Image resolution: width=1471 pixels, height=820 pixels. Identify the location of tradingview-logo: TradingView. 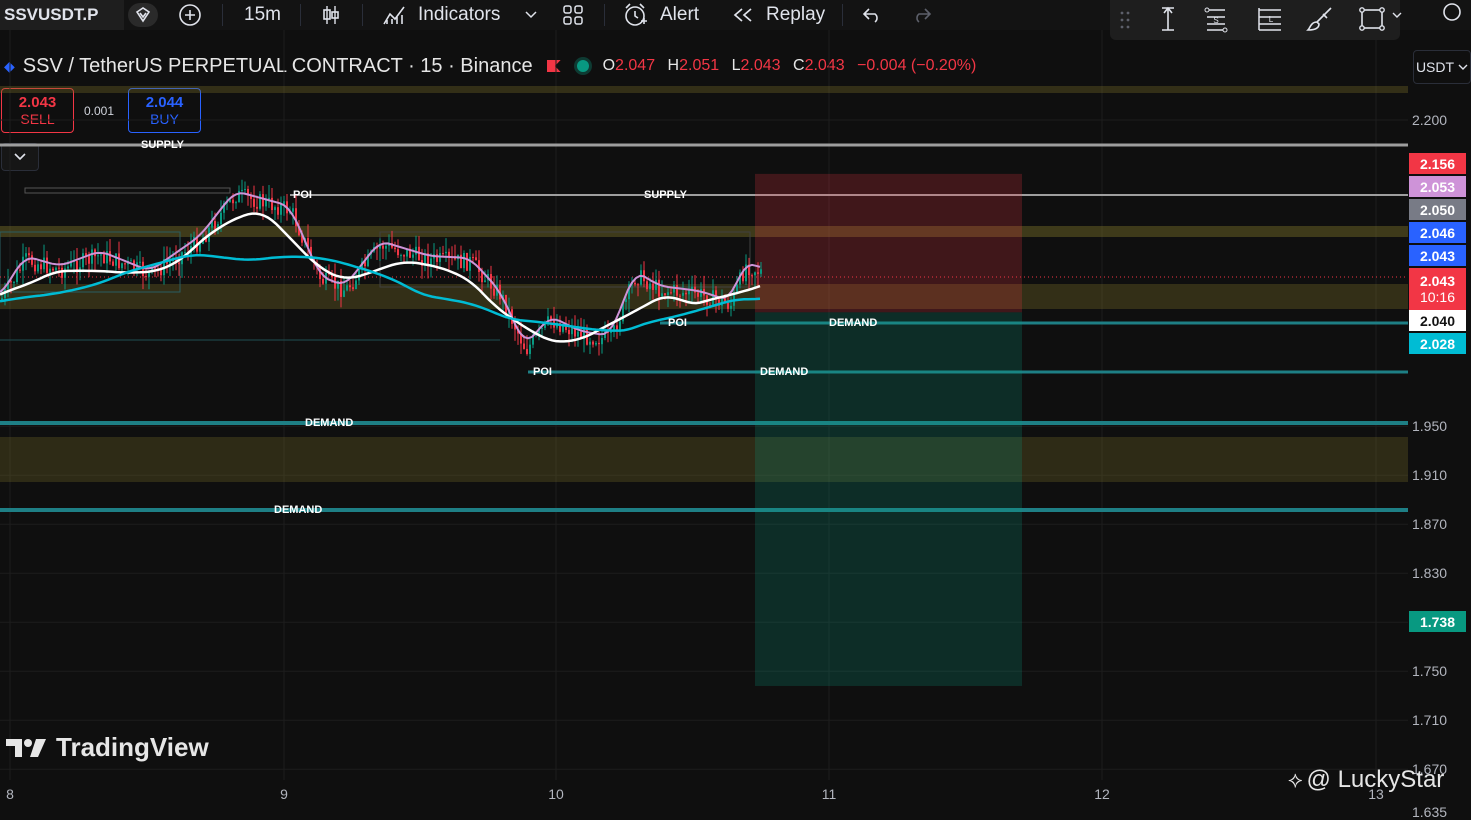
(107, 747).